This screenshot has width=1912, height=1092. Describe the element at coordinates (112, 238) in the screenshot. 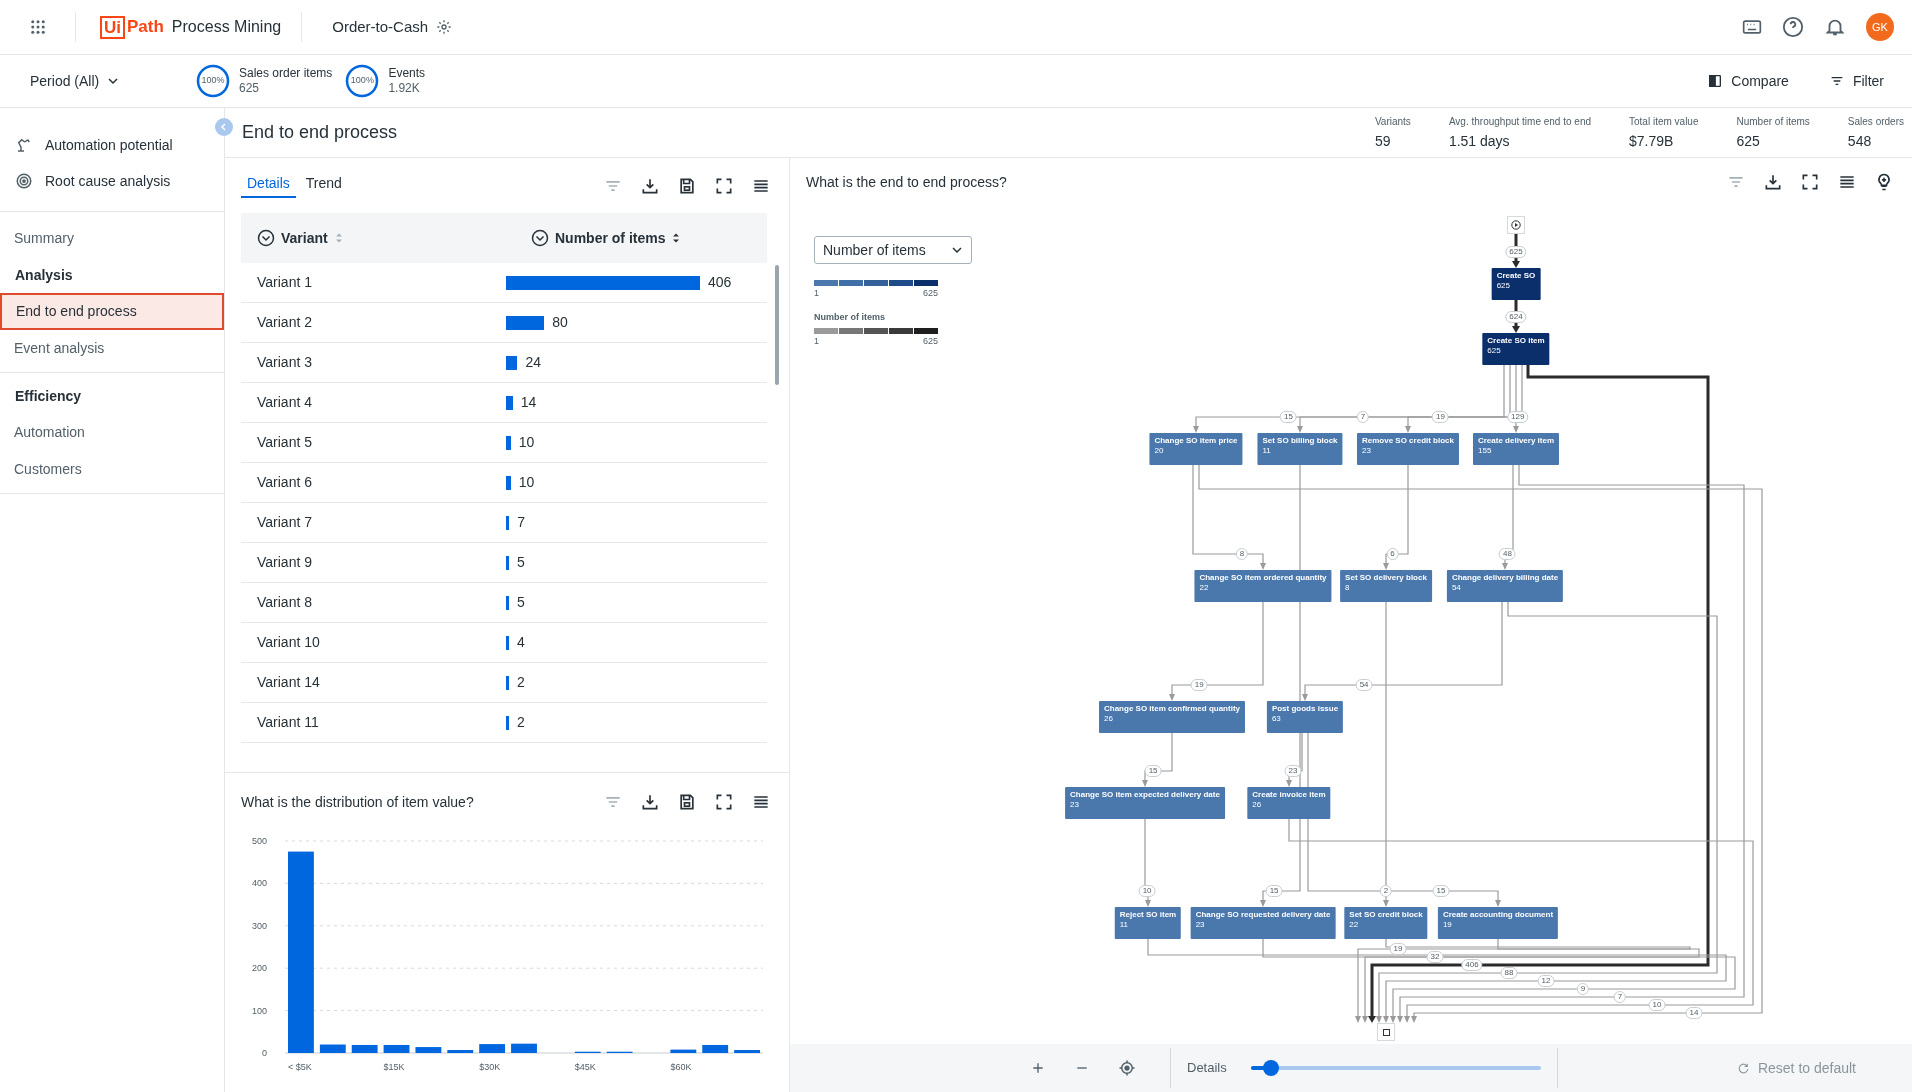

I see `sidebar-item: Summary` at that location.